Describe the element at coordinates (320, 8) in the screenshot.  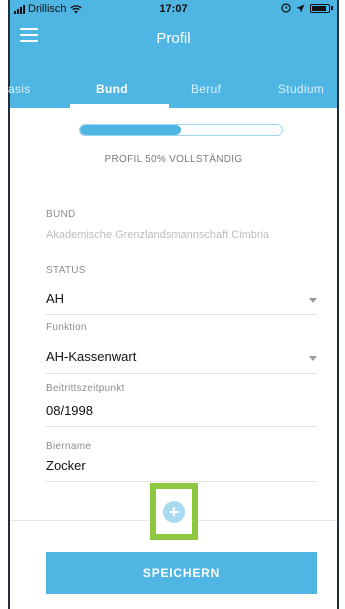
I see `battery-icon` at that location.